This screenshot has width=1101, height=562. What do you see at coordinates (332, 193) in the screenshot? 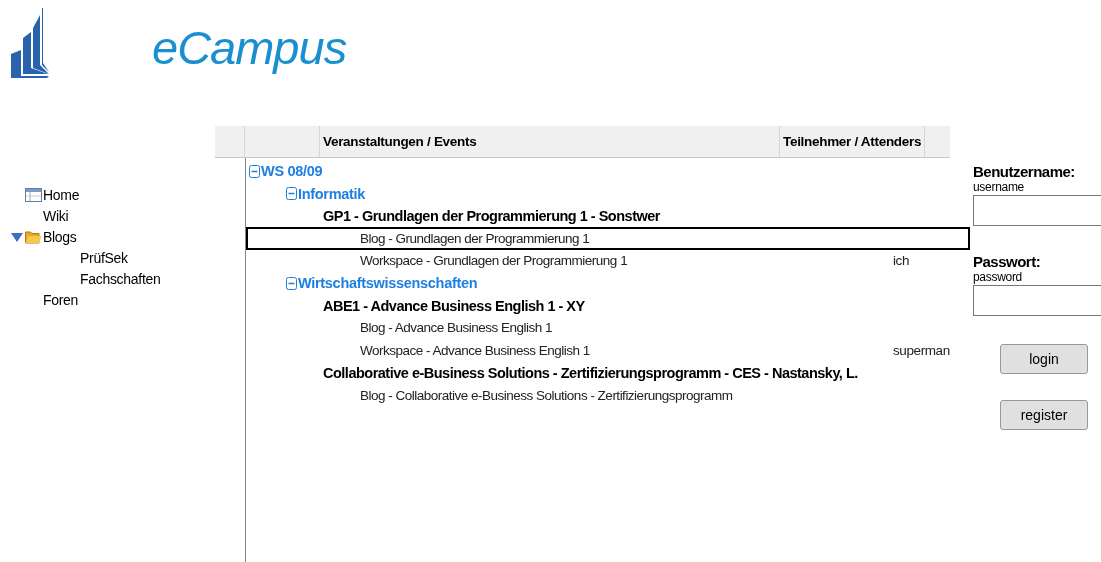
I see `tree-node: Informatik` at bounding box center [332, 193].